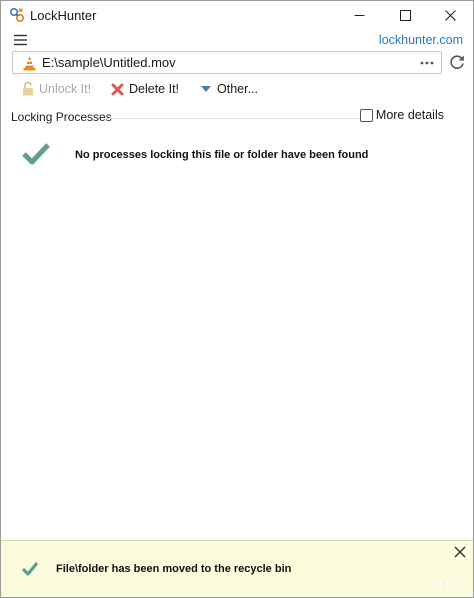  What do you see at coordinates (421, 40) in the screenshot?
I see `lockhunter-website-link: lockhunter.com` at bounding box center [421, 40].